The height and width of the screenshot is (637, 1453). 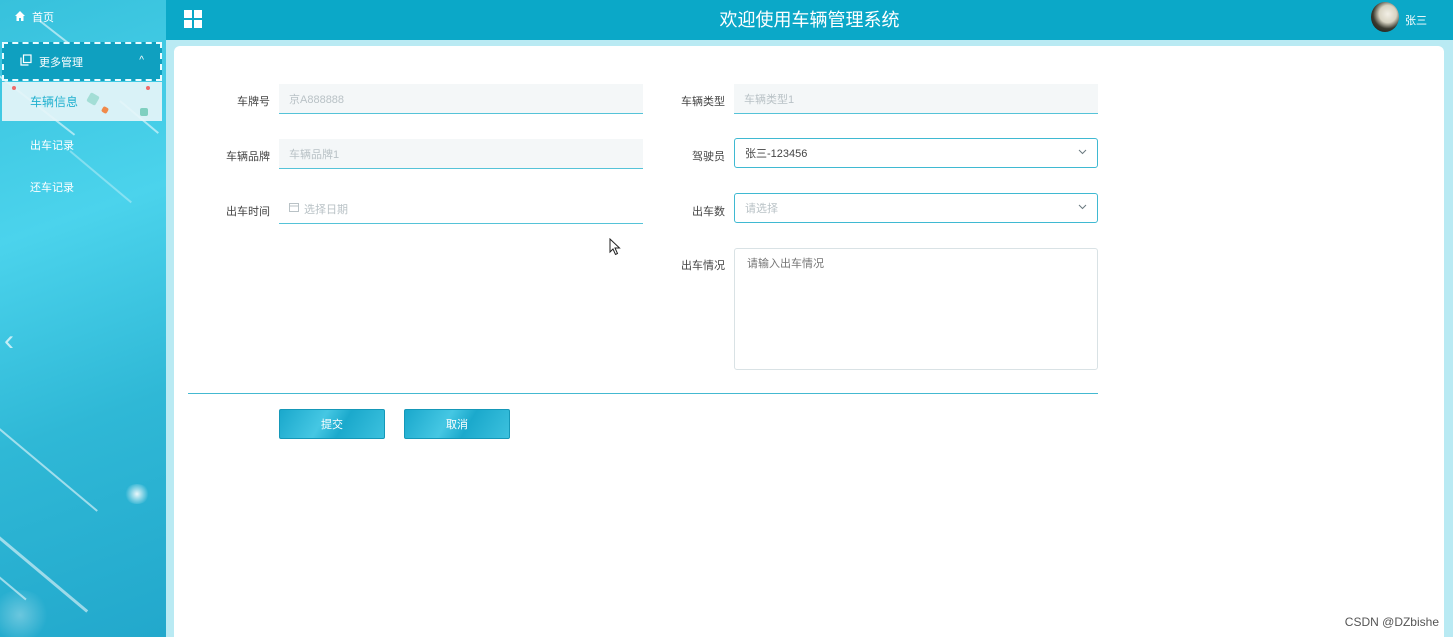 I want to click on brand-label: 车辆品牌, so click(x=248, y=157).